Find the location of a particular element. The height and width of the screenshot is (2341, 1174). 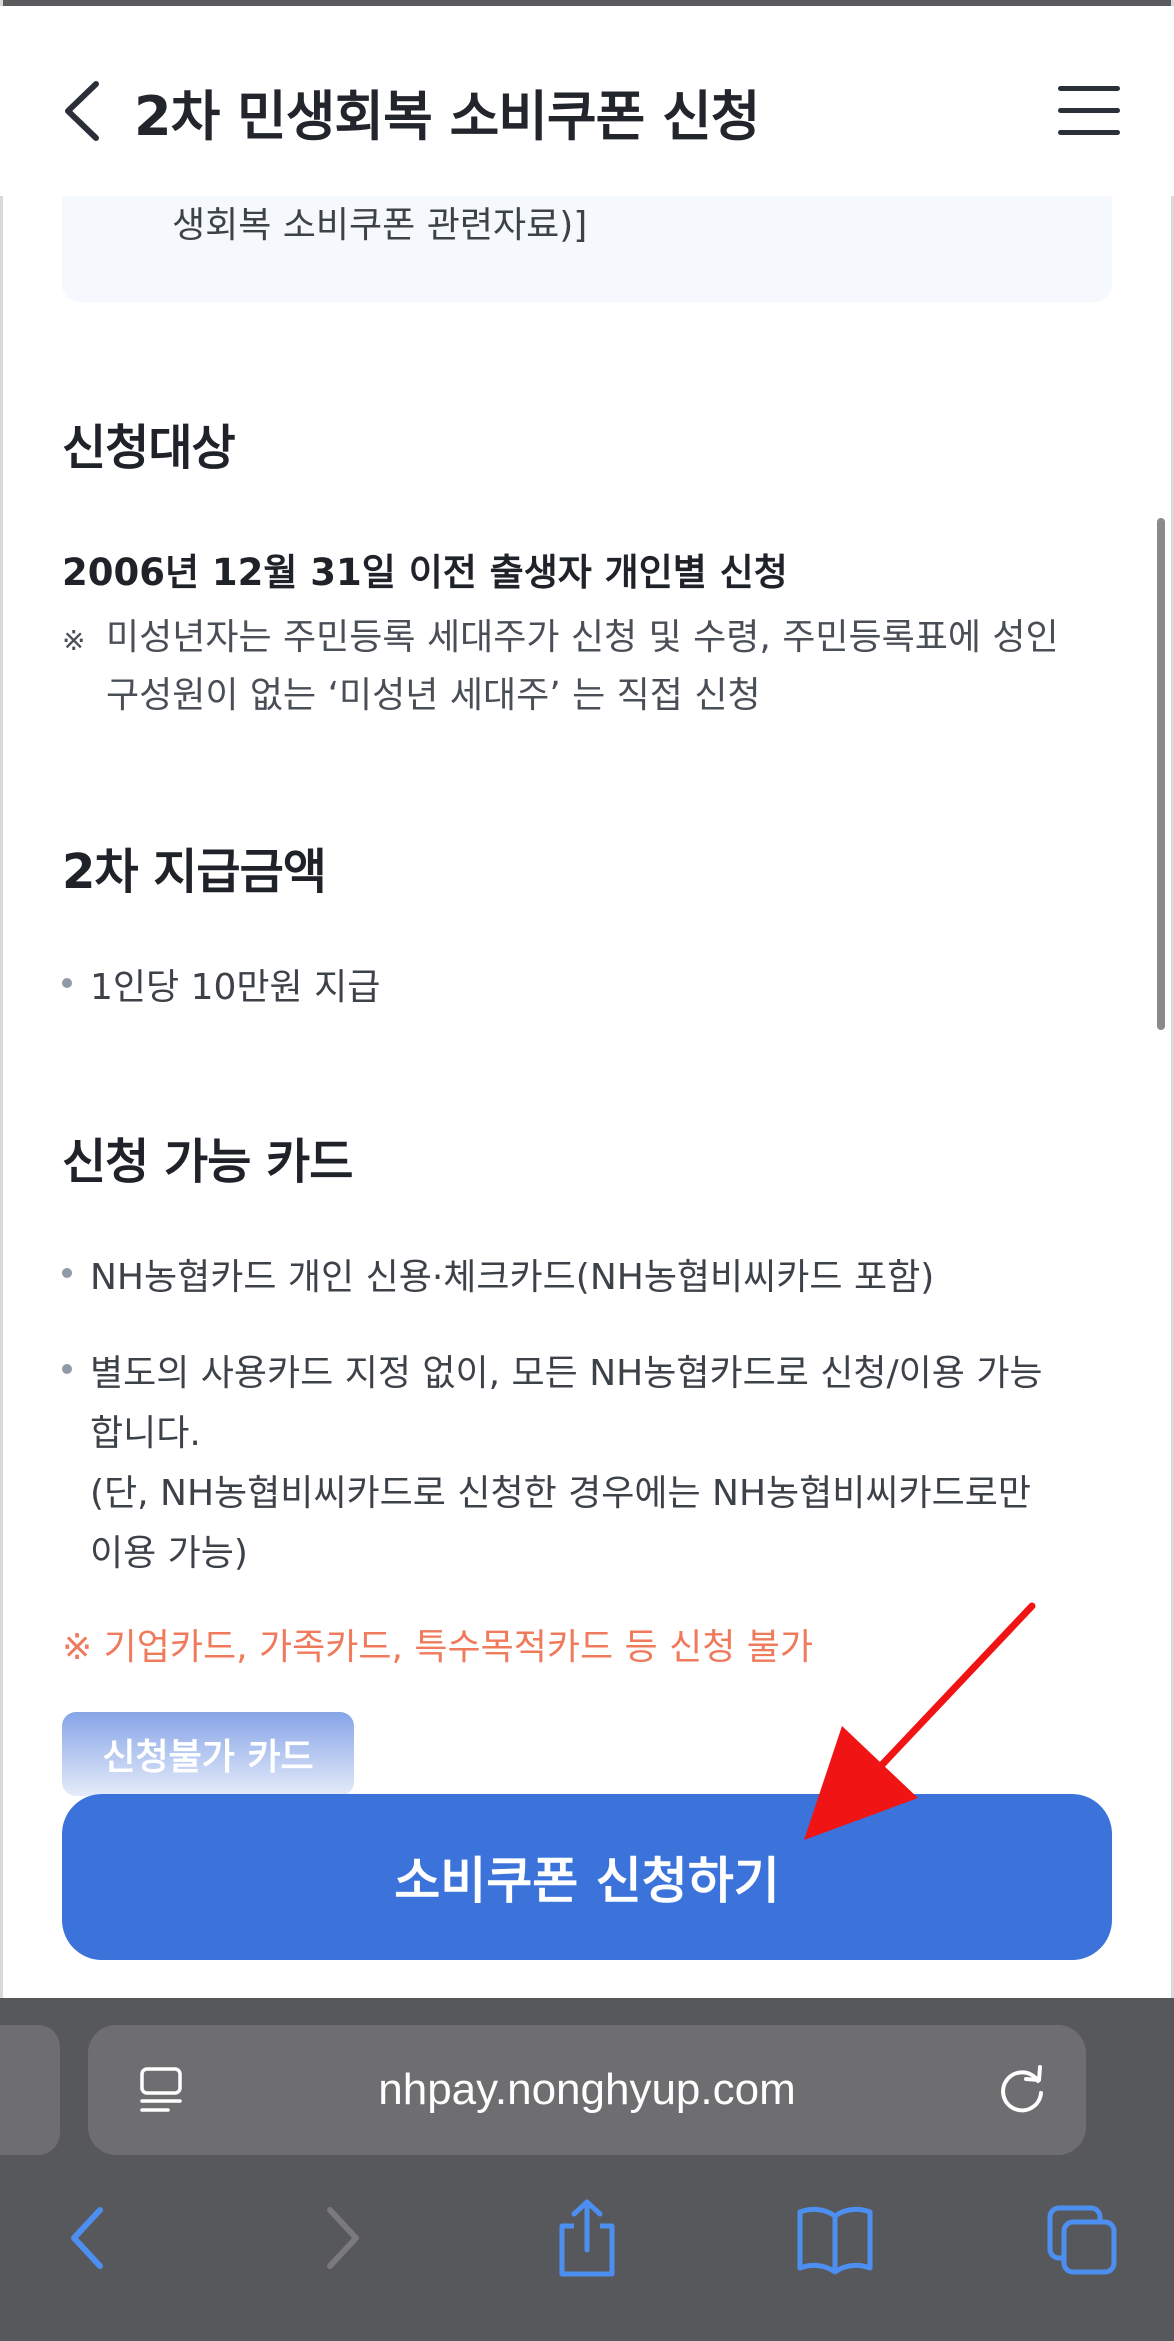

previous-tab-preview is located at coordinates (30, 2090).